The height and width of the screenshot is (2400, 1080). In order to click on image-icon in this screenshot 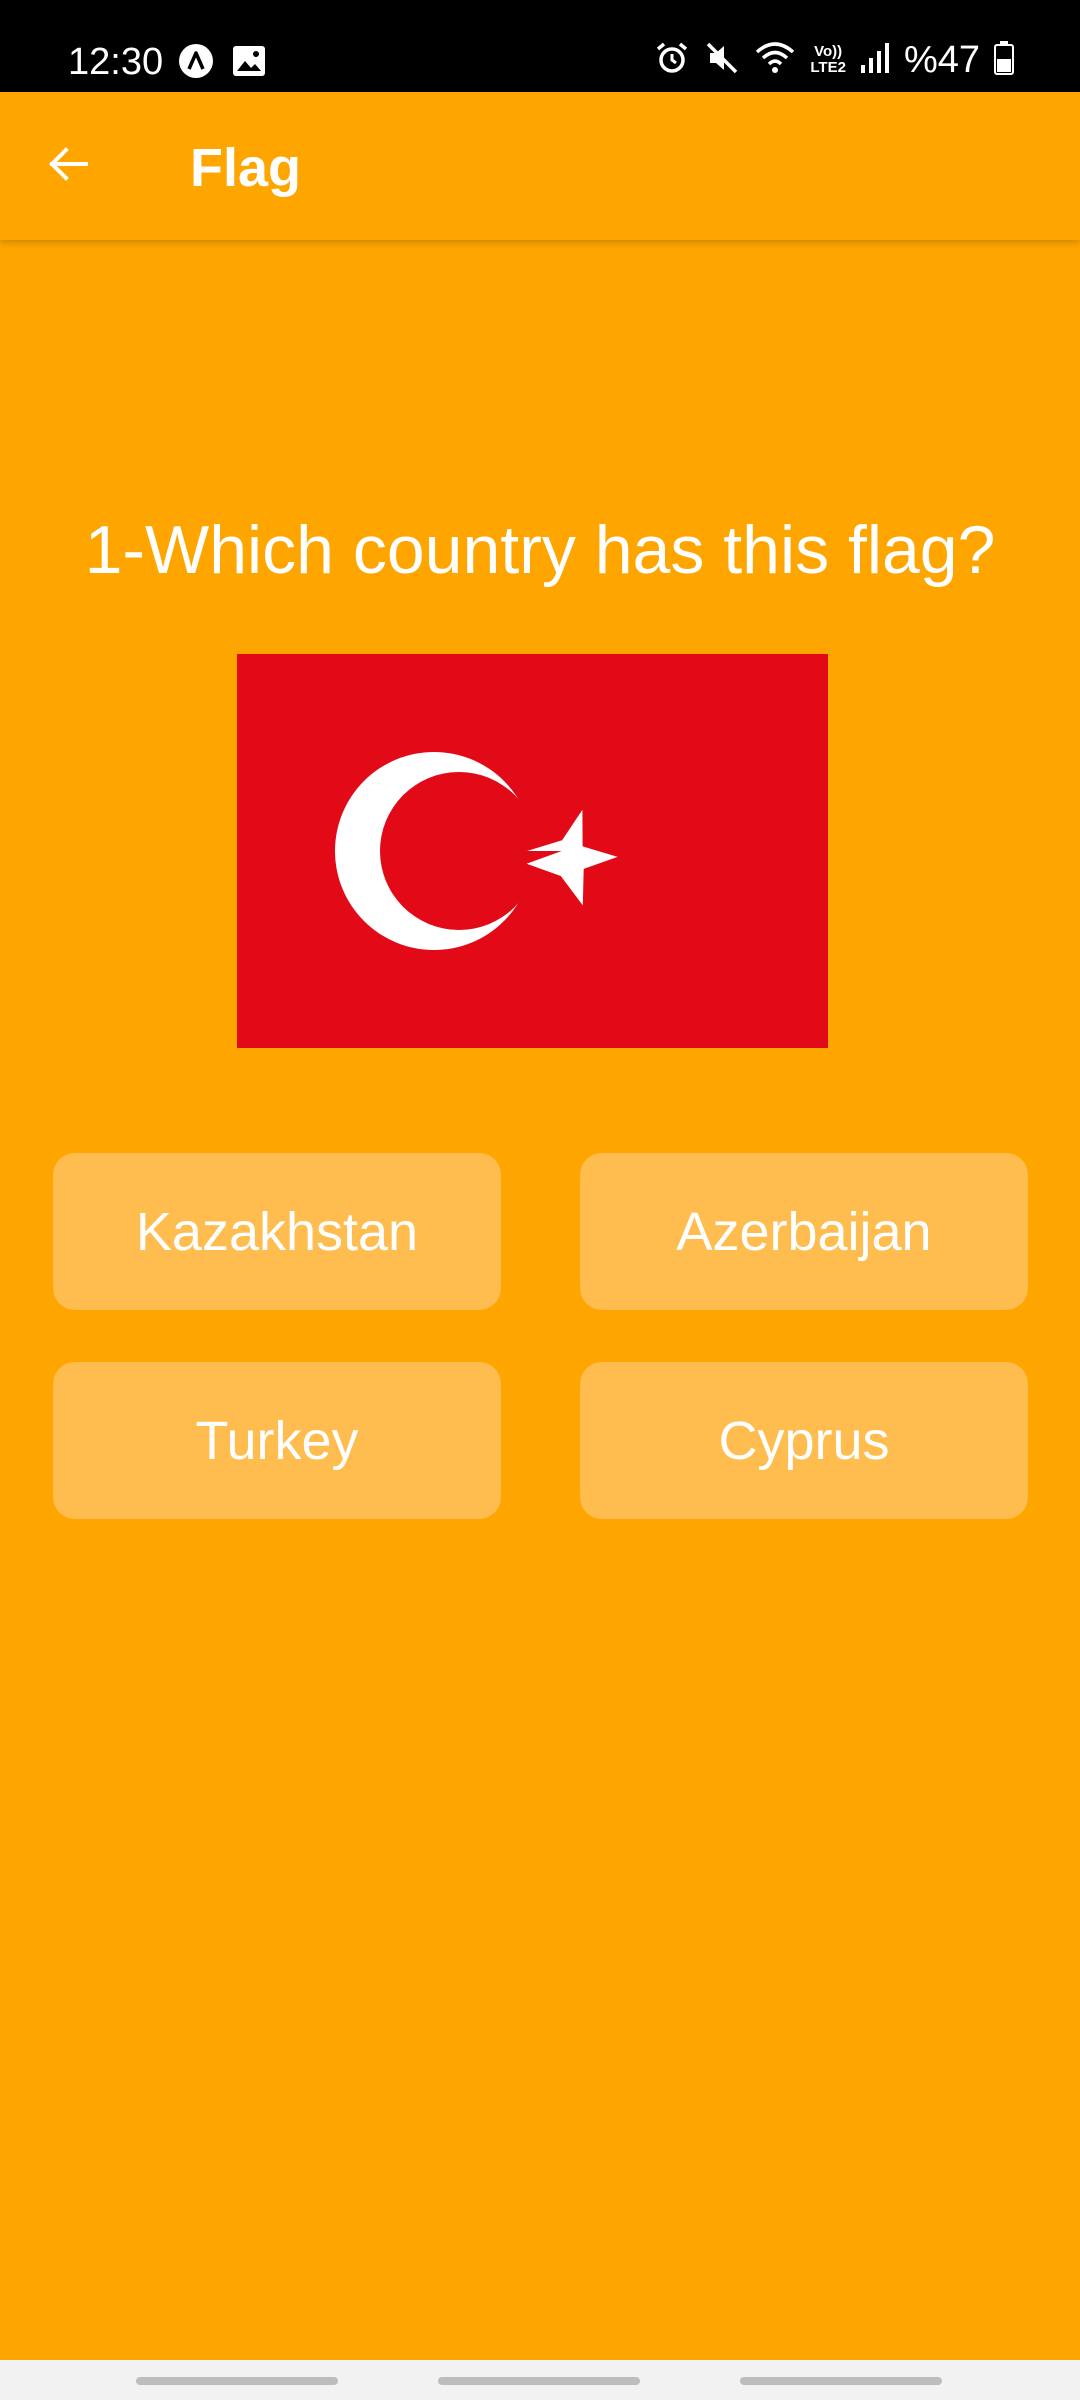, I will do `click(249, 63)`.